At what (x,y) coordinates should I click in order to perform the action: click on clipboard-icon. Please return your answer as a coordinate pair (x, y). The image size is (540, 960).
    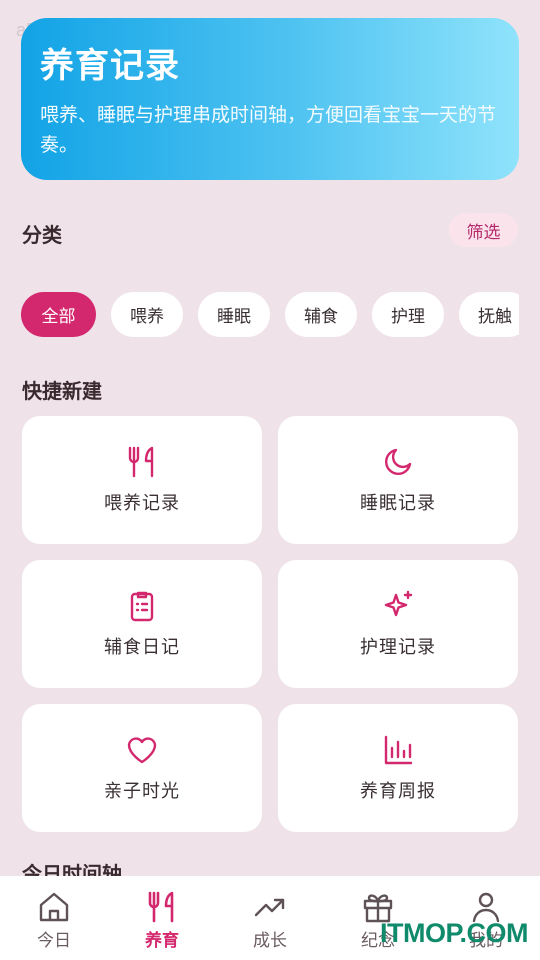
    Looking at the image, I should click on (142, 606).